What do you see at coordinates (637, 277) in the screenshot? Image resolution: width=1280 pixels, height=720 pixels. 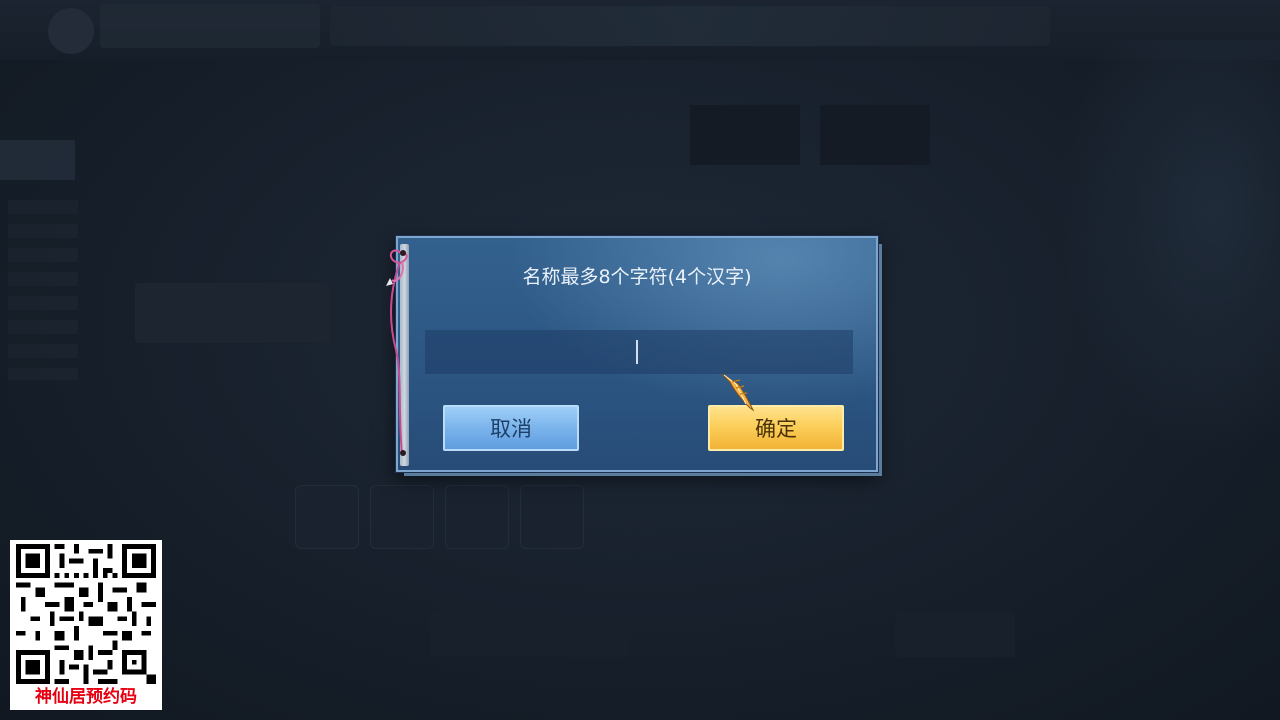 I see `dialog-title: 名称最多8个字符(4个汉字)` at bounding box center [637, 277].